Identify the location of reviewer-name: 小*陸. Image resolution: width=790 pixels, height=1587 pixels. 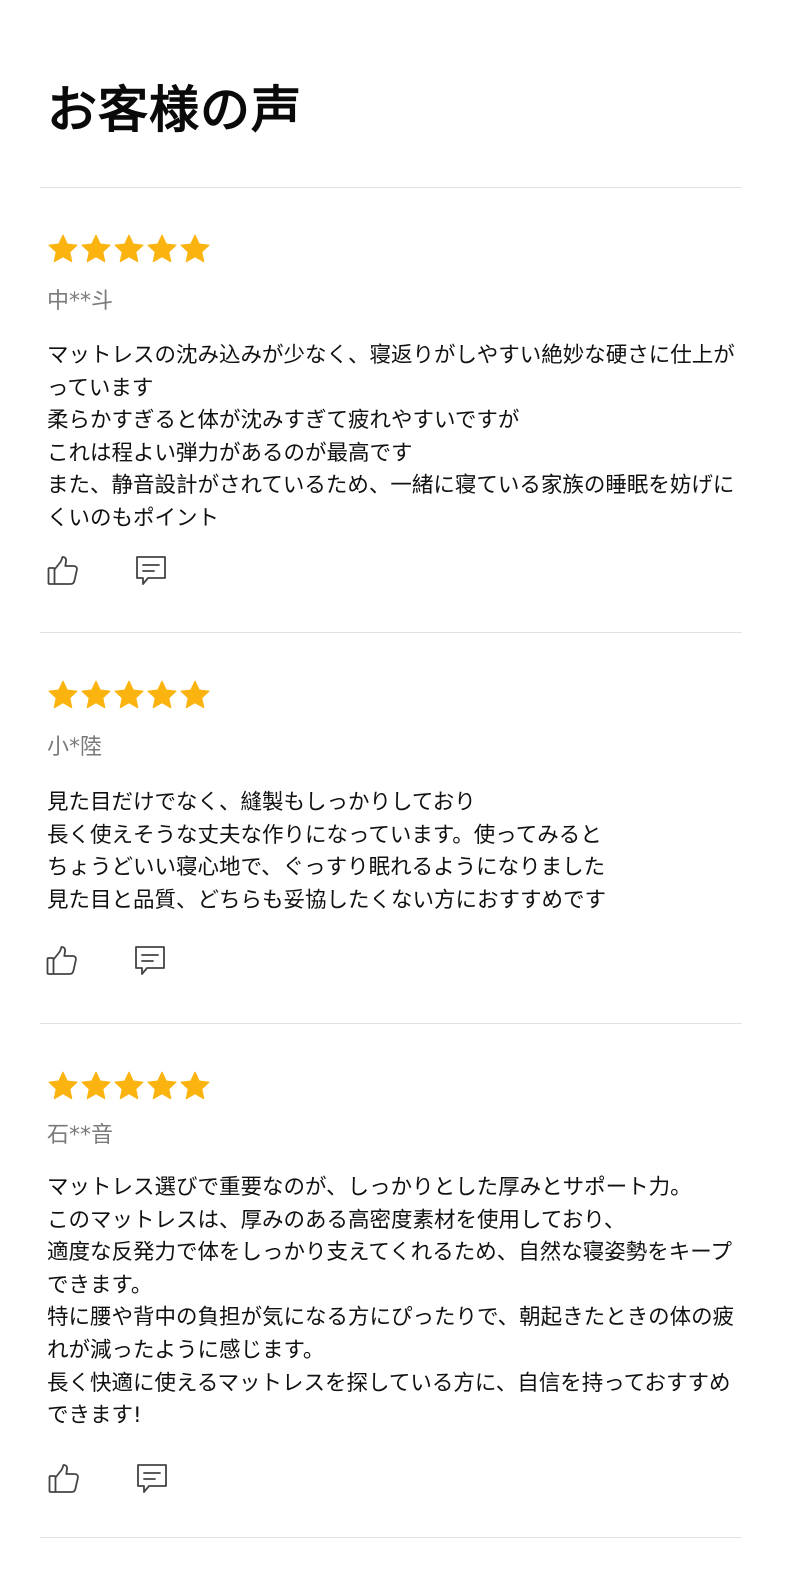
(75, 747).